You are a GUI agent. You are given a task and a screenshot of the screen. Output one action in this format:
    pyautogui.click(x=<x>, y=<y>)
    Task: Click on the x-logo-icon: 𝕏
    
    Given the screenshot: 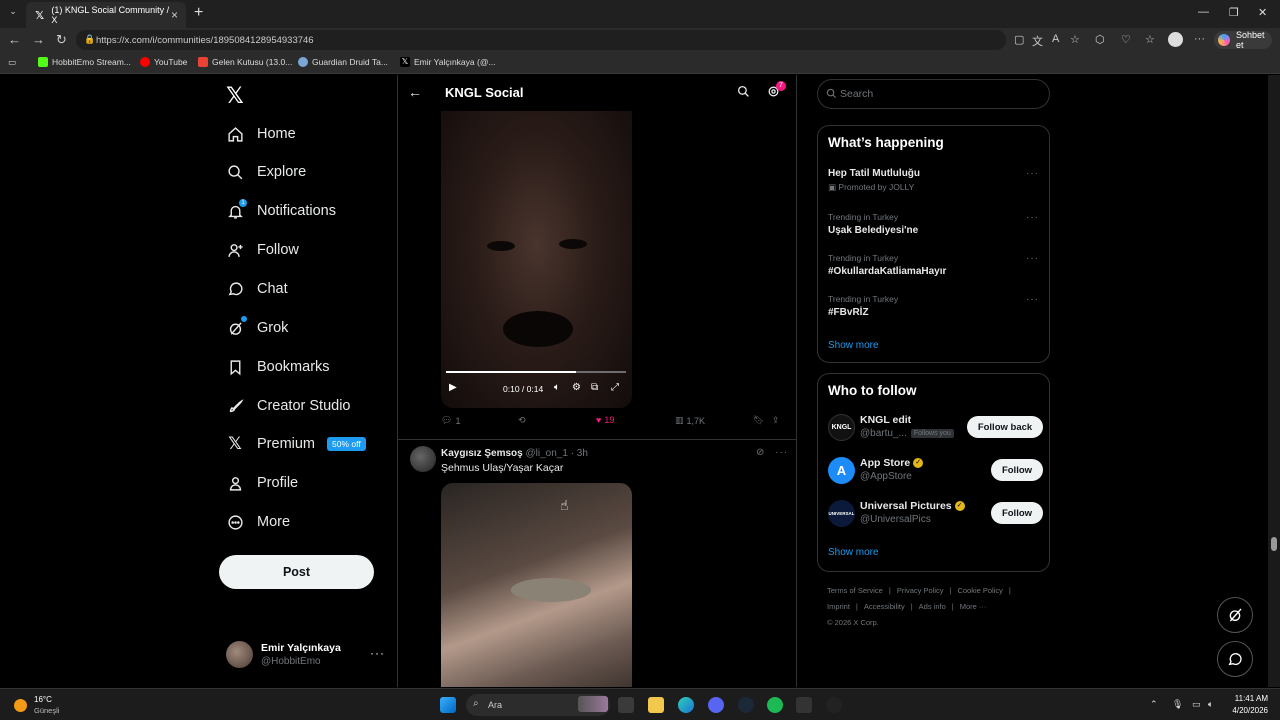 What is the action you would take?
    pyautogui.click(x=235, y=96)
    